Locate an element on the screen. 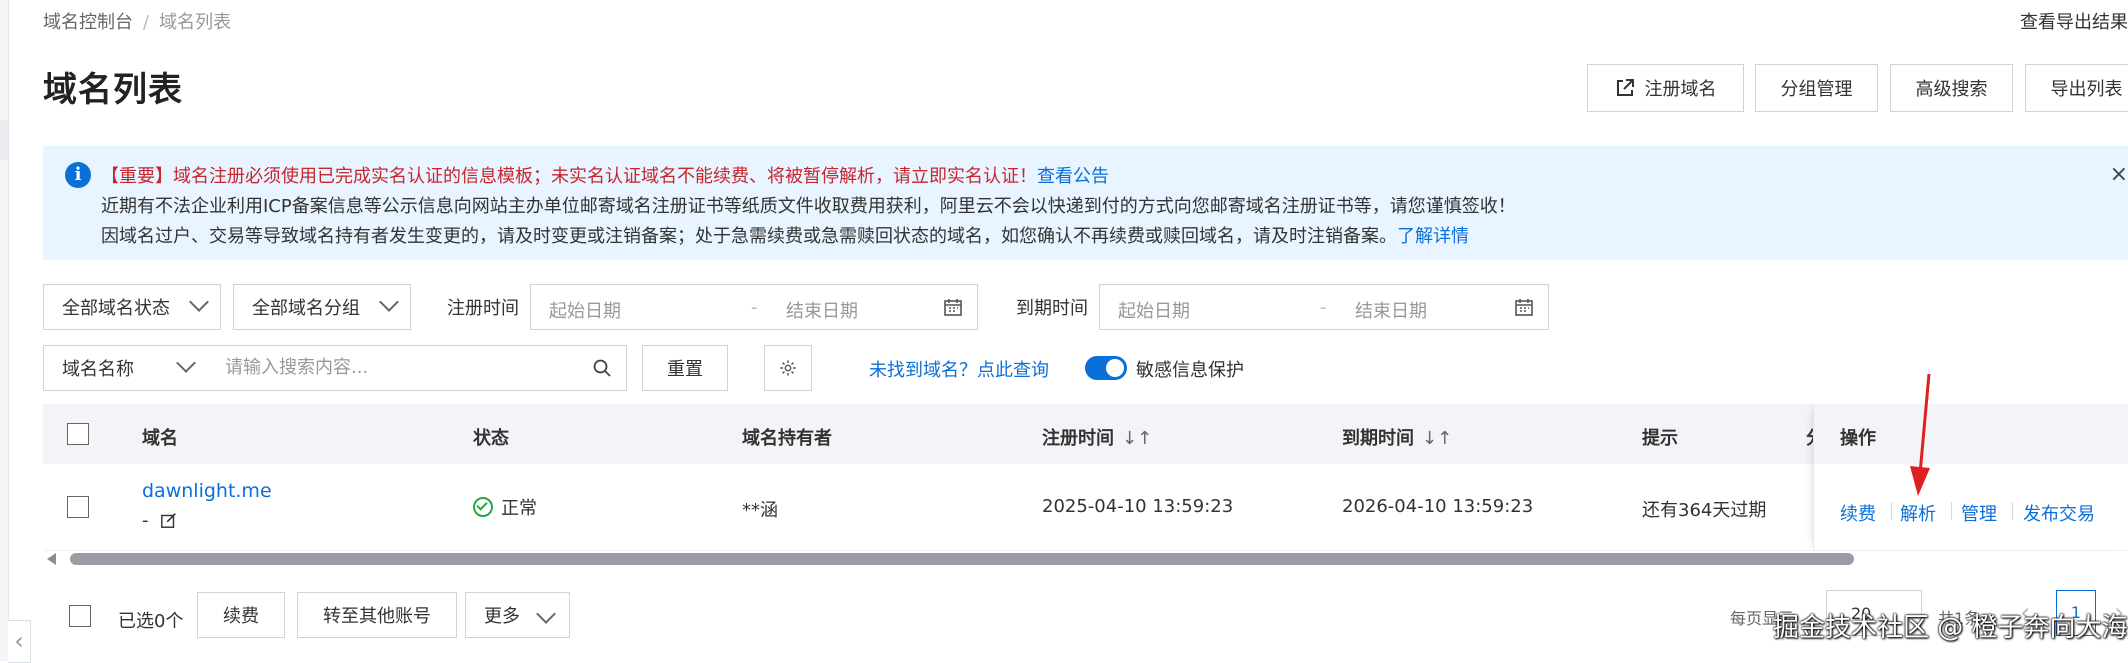 The height and width of the screenshot is (663, 2128). edit-icon is located at coordinates (169, 520).